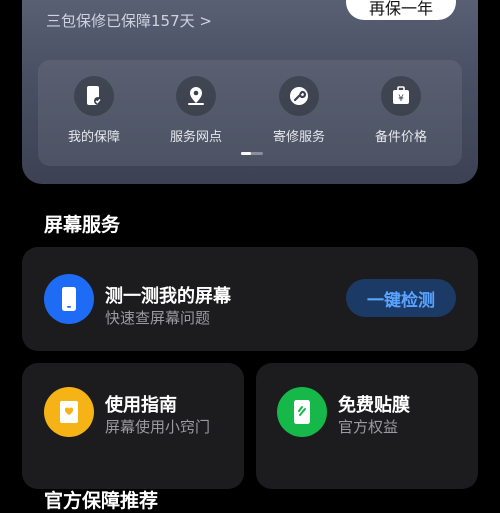 The height and width of the screenshot is (513, 500). I want to click on service-parts-price: ¥ 备件价格, so click(401, 110).